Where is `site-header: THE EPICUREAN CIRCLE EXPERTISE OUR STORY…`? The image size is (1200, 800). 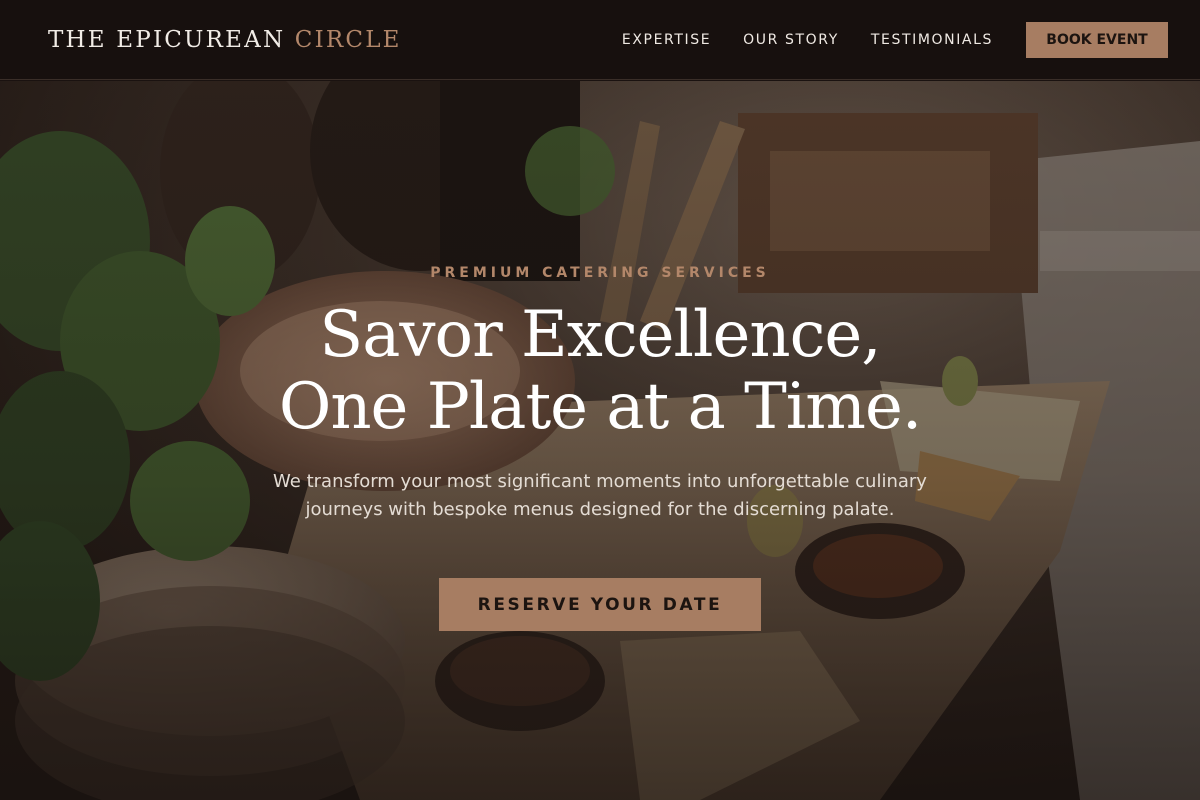 site-header: THE EPICUREAN CIRCLE EXPERTISE OUR STORY… is located at coordinates (600, 40).